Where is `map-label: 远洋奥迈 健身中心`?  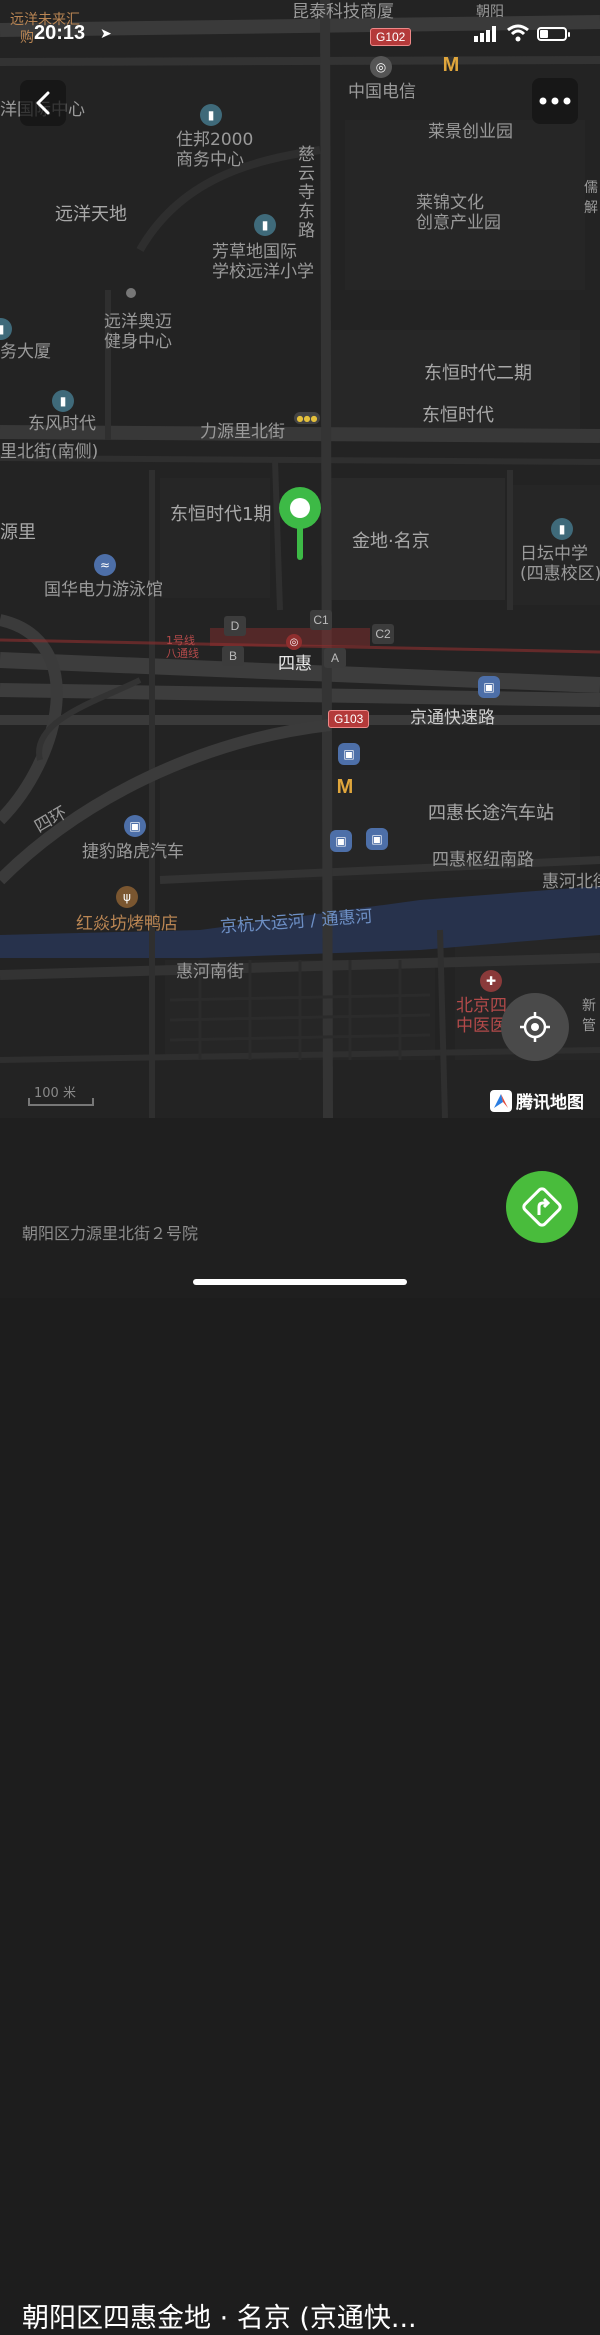 map-label: 远洋奥迈 健身中心 is located at coordinates (138, 332).